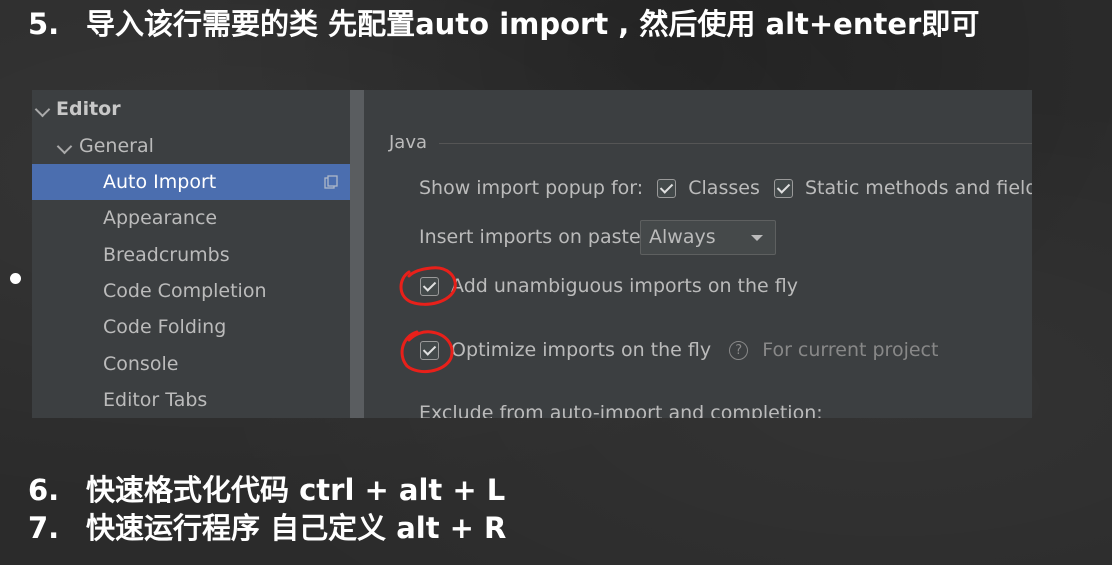 The height and width of the screenshot is (565, 1112). I want to click on classes-label: Classes, so click(724, 188).